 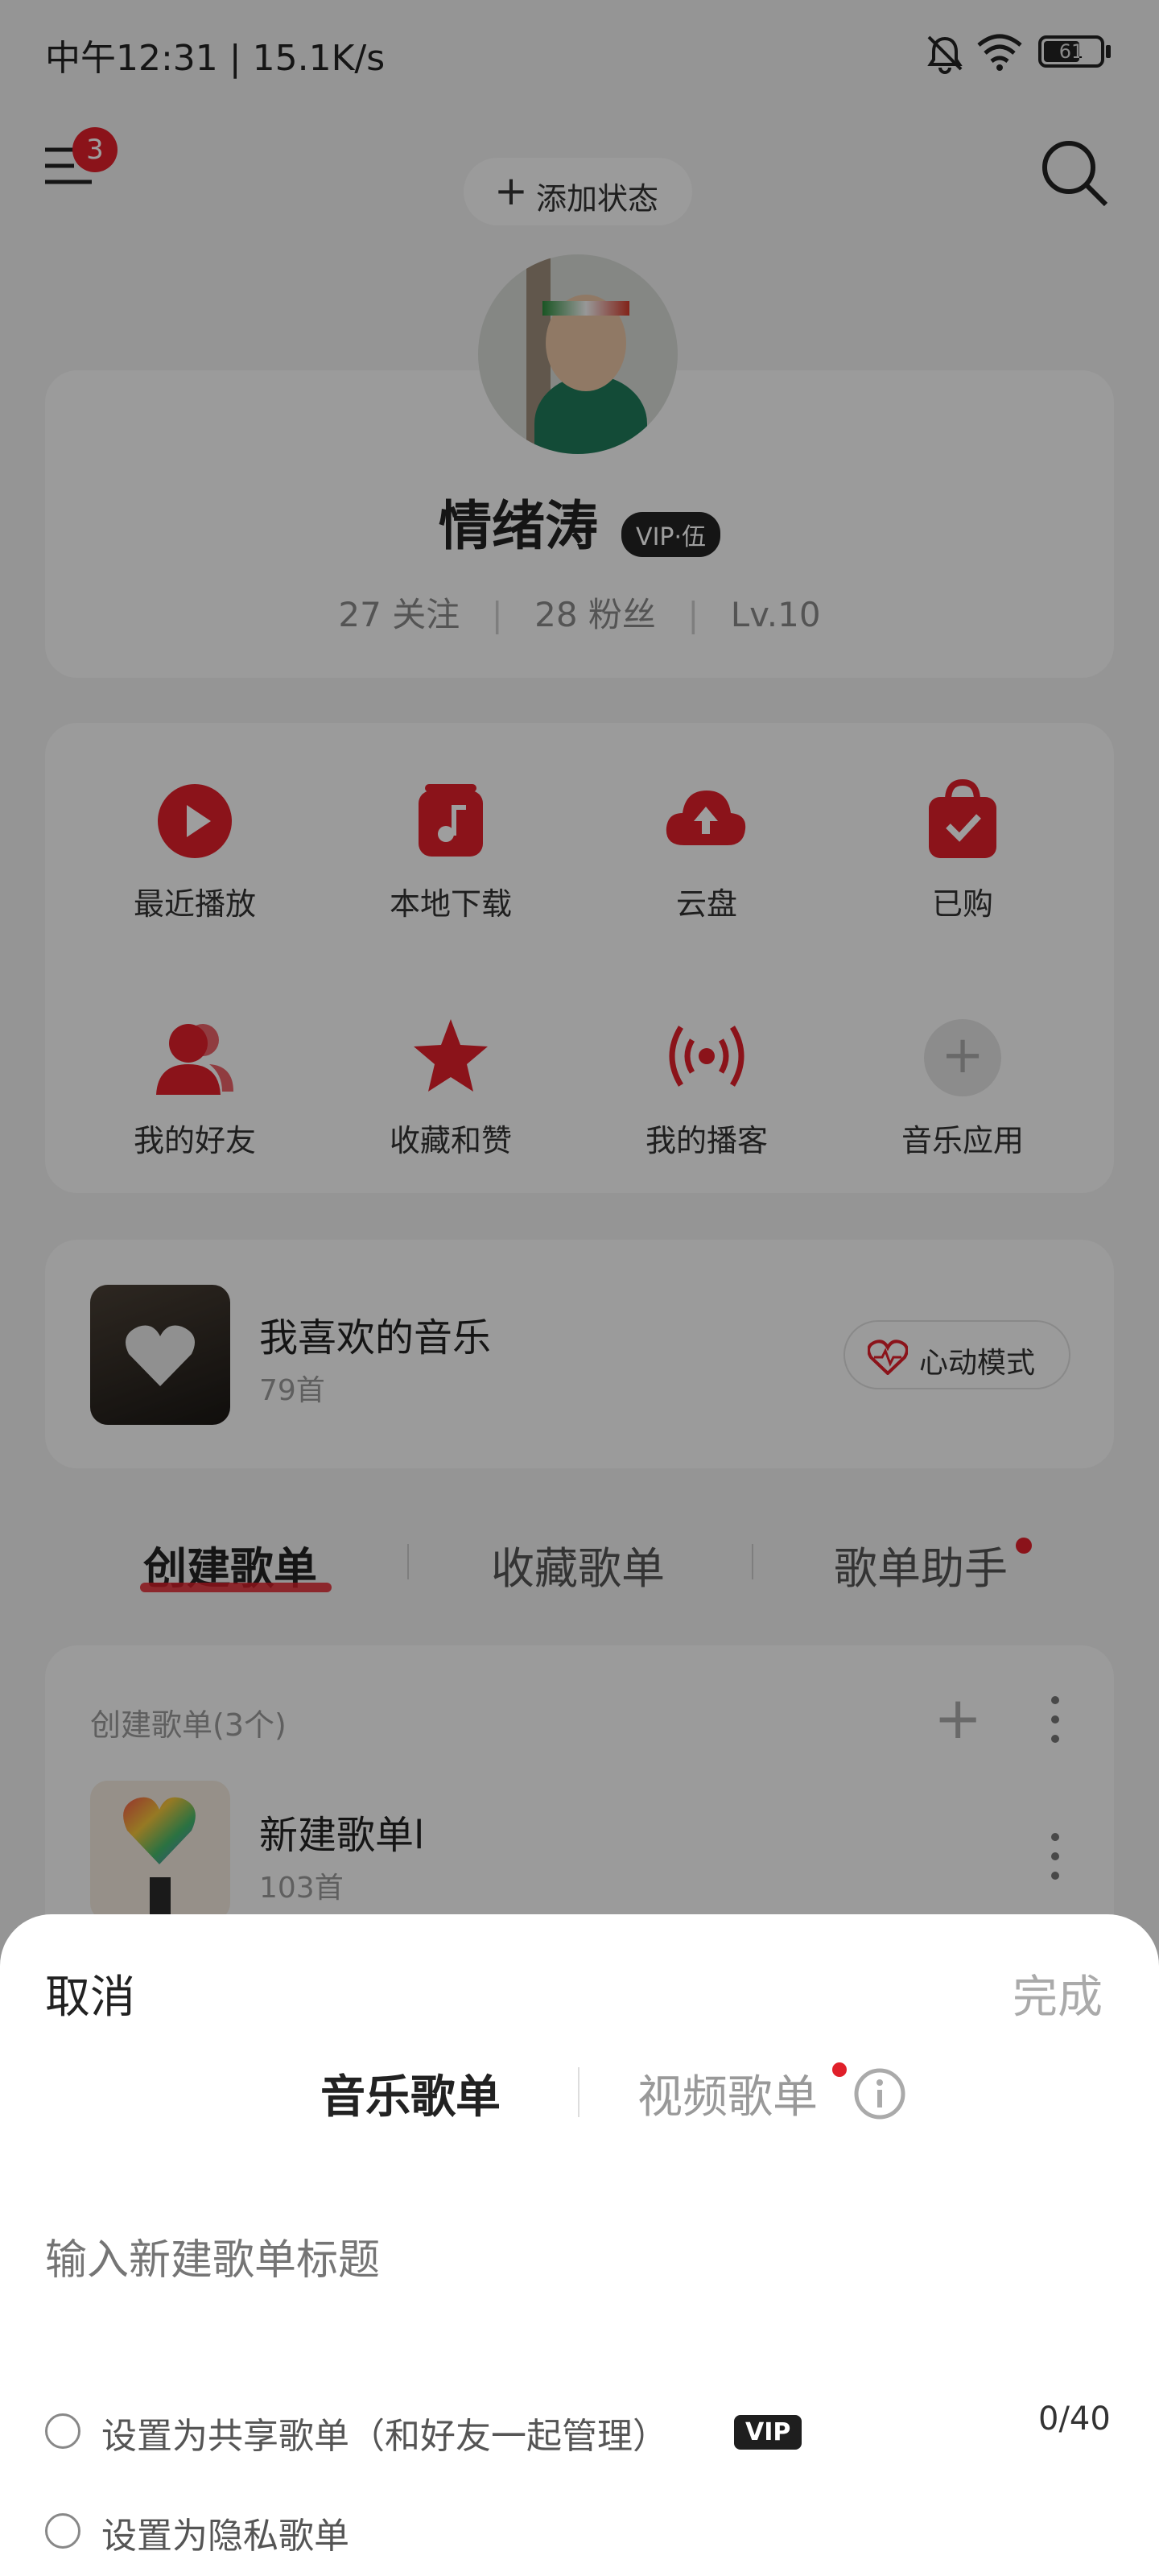 I want to click on vip-shared-badge: VIP, so click(x=768, y=2432).